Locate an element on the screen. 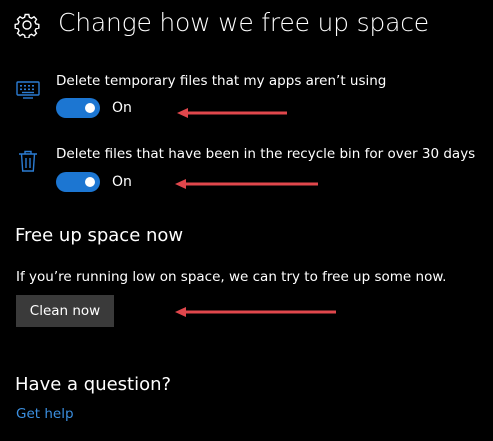 Image resolution: width=493 pixels, height=441 pixels. help-heading: Have a question? is located at coordinates (93, 384).